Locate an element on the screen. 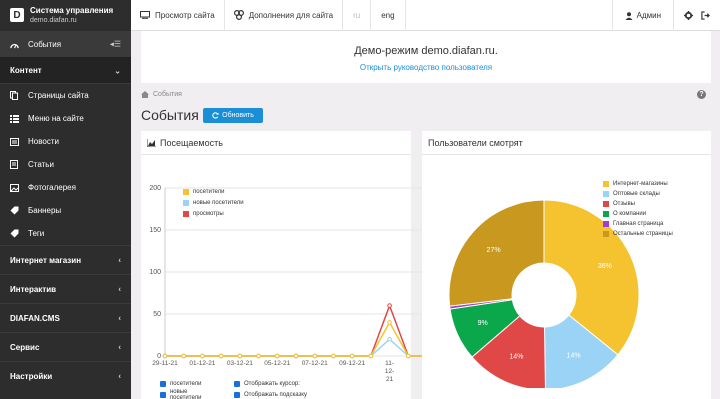 This screenshot has width=720, height=399. refresh-button: Обновить is located at coordinates (233, 115).